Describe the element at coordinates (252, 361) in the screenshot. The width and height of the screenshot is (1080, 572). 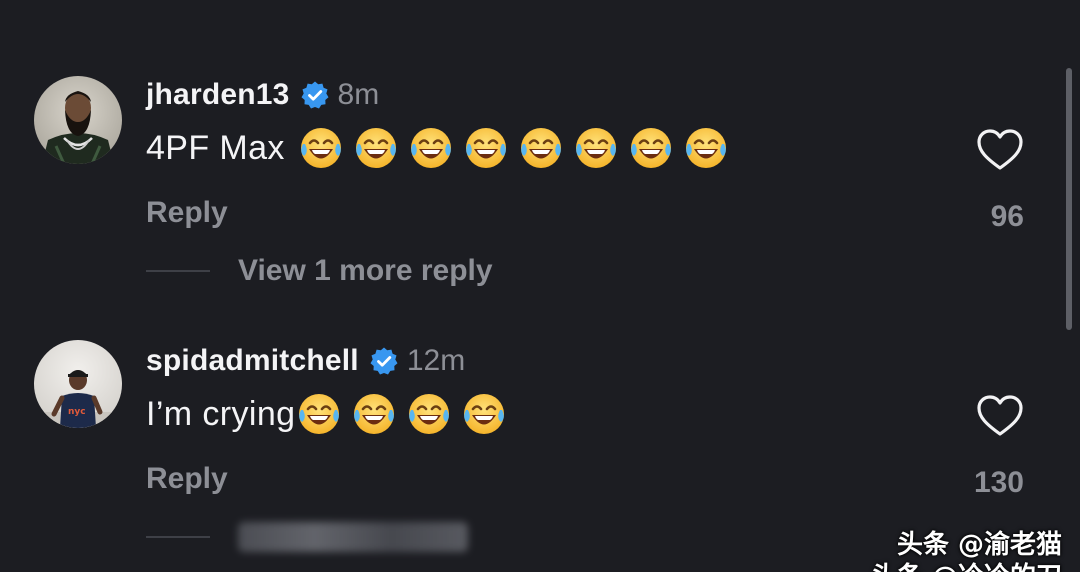
I see `username: spidadmitchell` at that location.